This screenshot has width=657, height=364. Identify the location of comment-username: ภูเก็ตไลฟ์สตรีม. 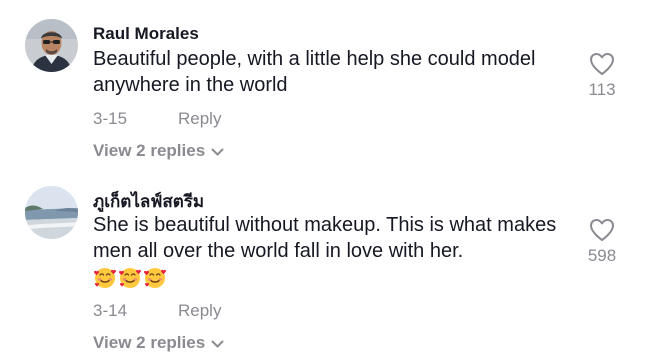
(148, 201).